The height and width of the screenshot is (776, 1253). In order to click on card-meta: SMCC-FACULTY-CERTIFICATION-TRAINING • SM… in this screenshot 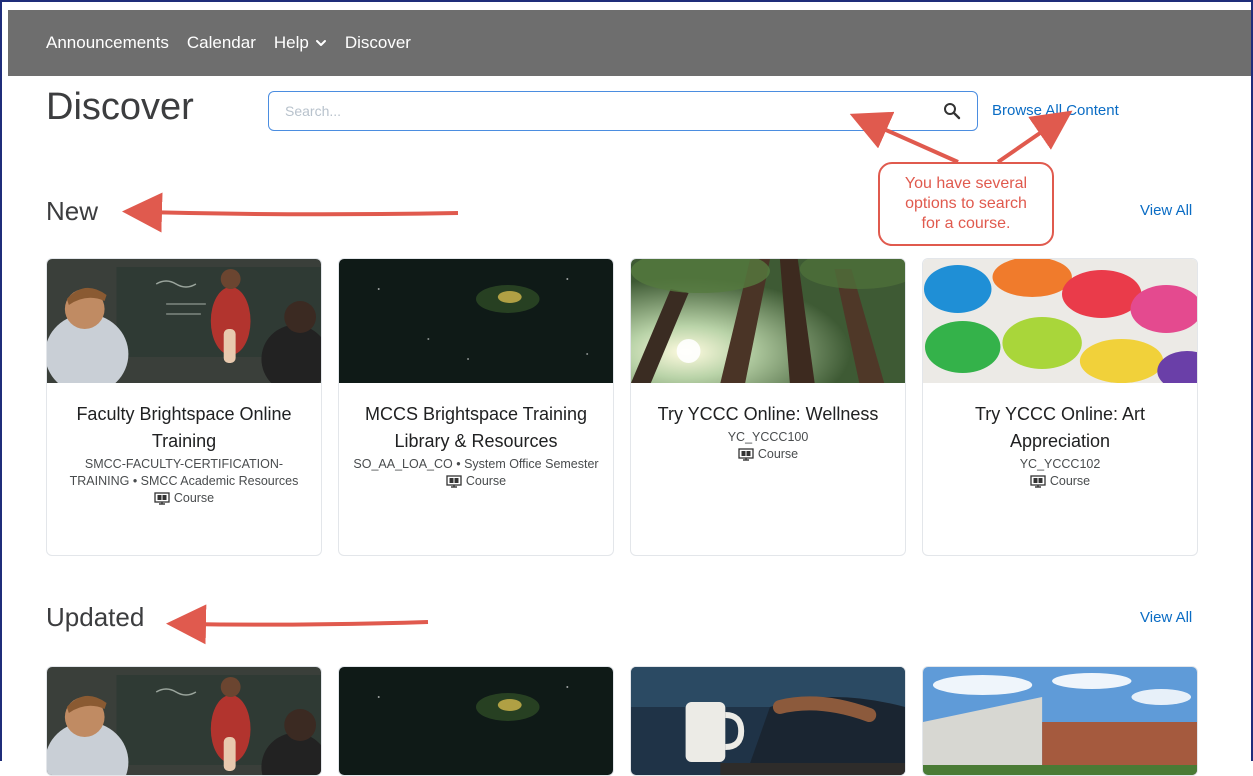, I will do `click(184, 472)`.